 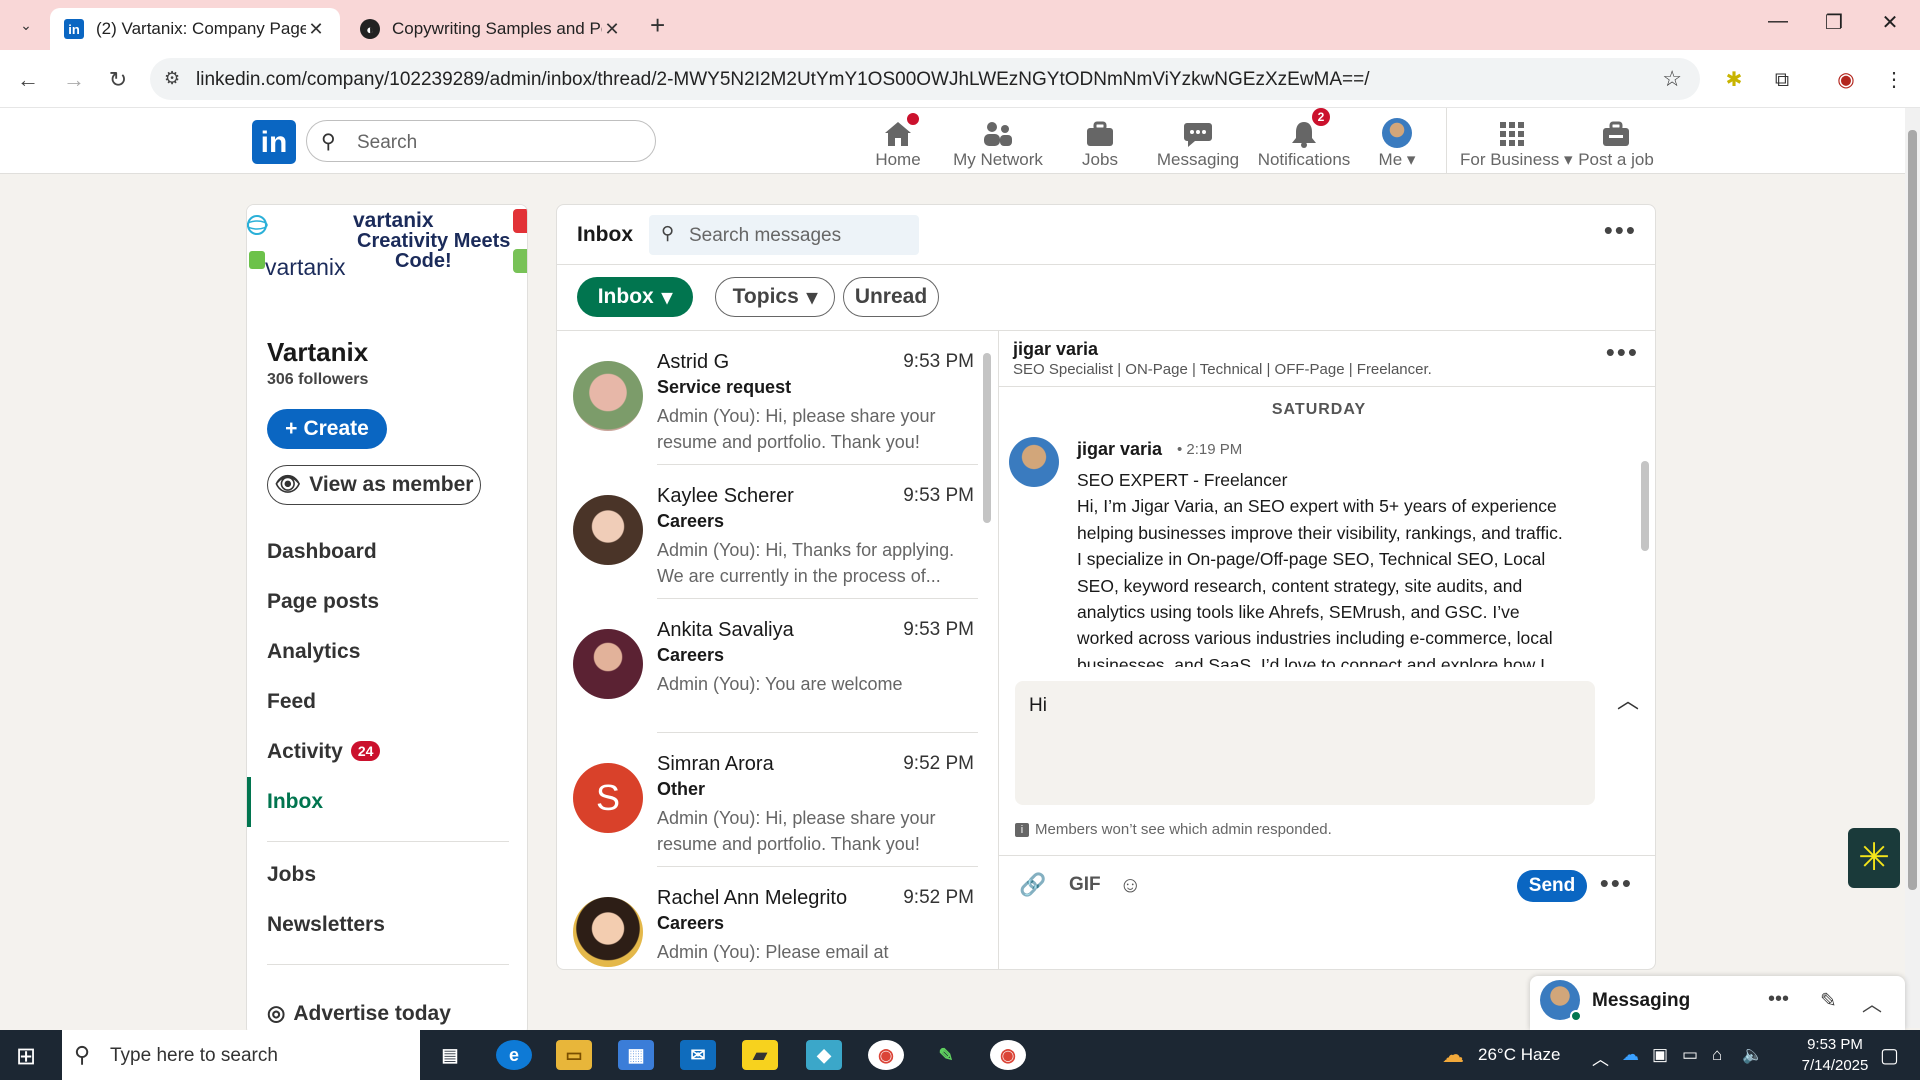 I want to click on scrollbar-thumb, so click(x=1912, y=510).